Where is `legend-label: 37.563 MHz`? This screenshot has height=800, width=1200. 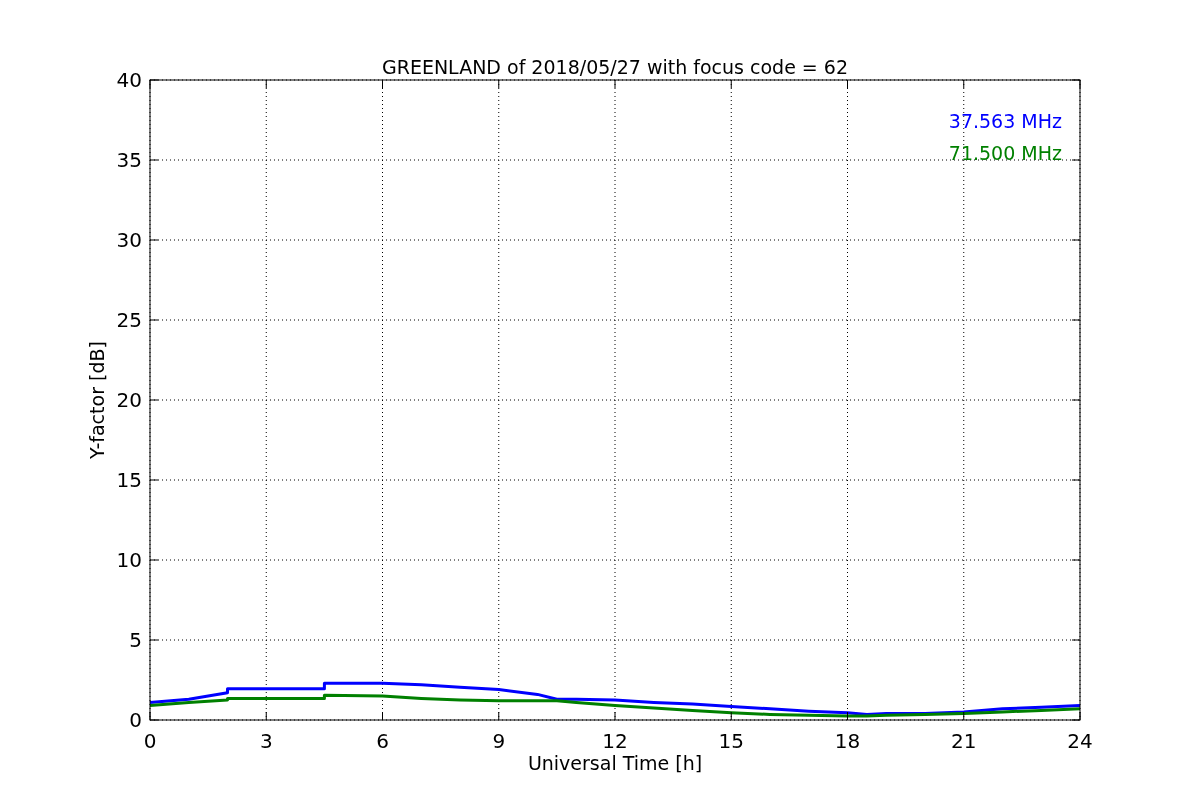
legend-label: 37.563 MHz is located at coordinates (1005, 121).